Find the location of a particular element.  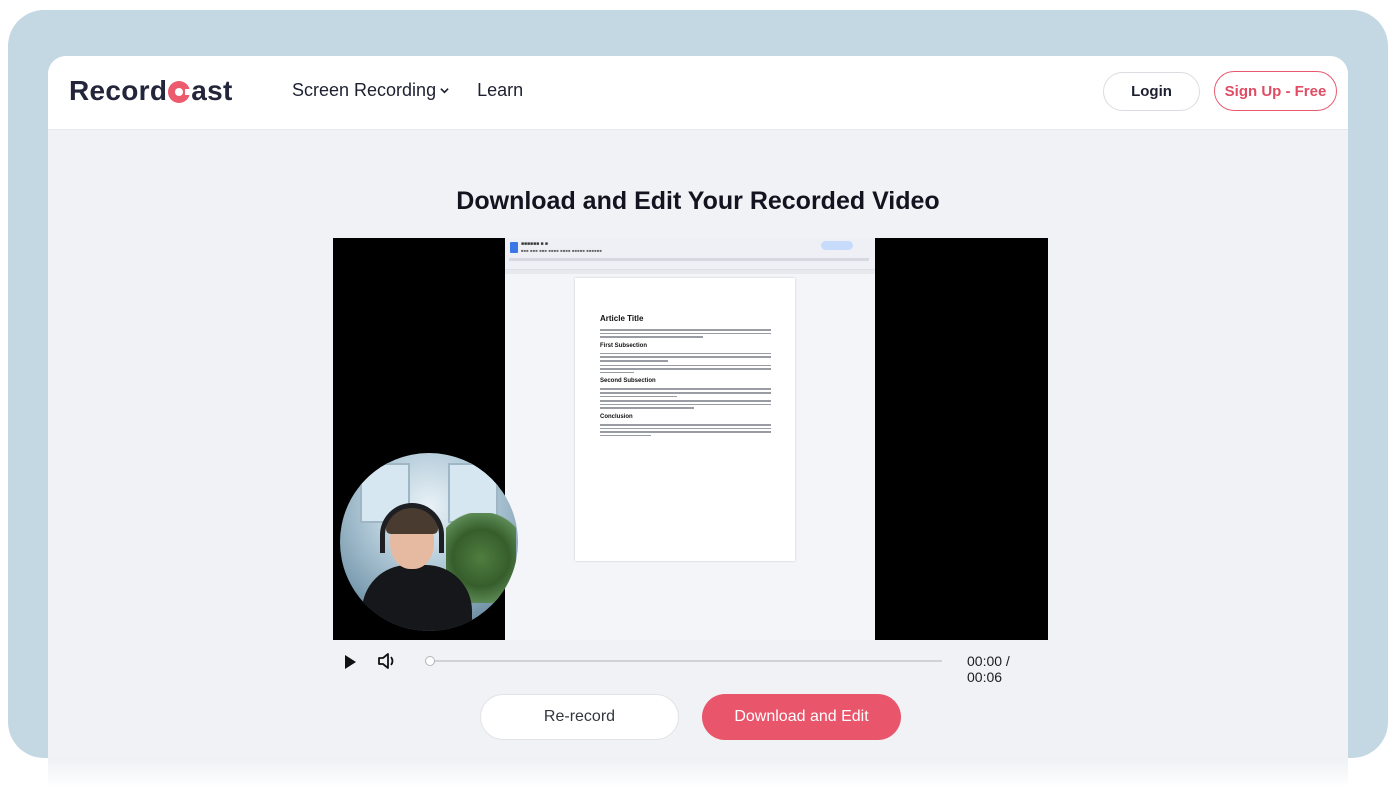

time-display: 00:00 / 00:06 is located at coordinates (988, 669).